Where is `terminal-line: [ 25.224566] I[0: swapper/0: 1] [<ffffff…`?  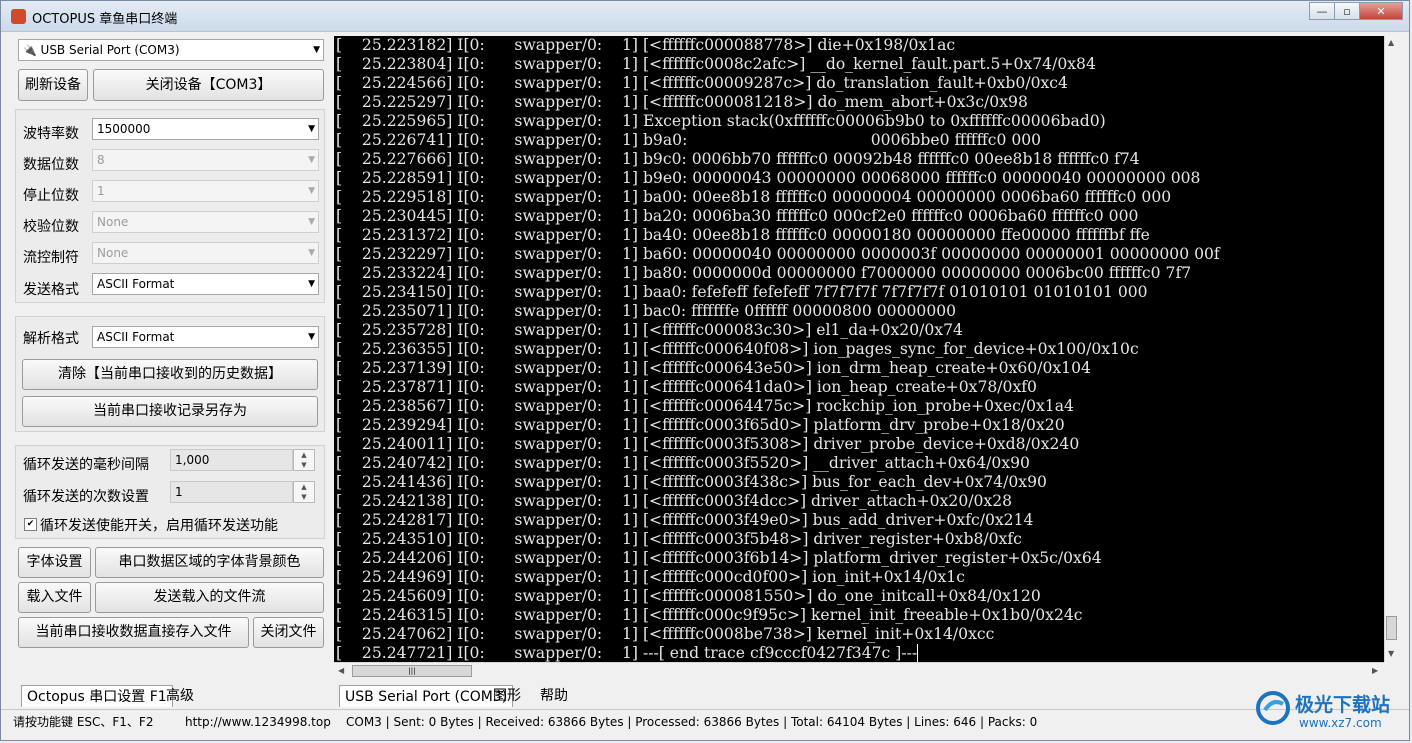 terminal-line: [ 25.224566] I[0: swapper/0: 1] [<ffffff… is located at coordinates (702, 83).